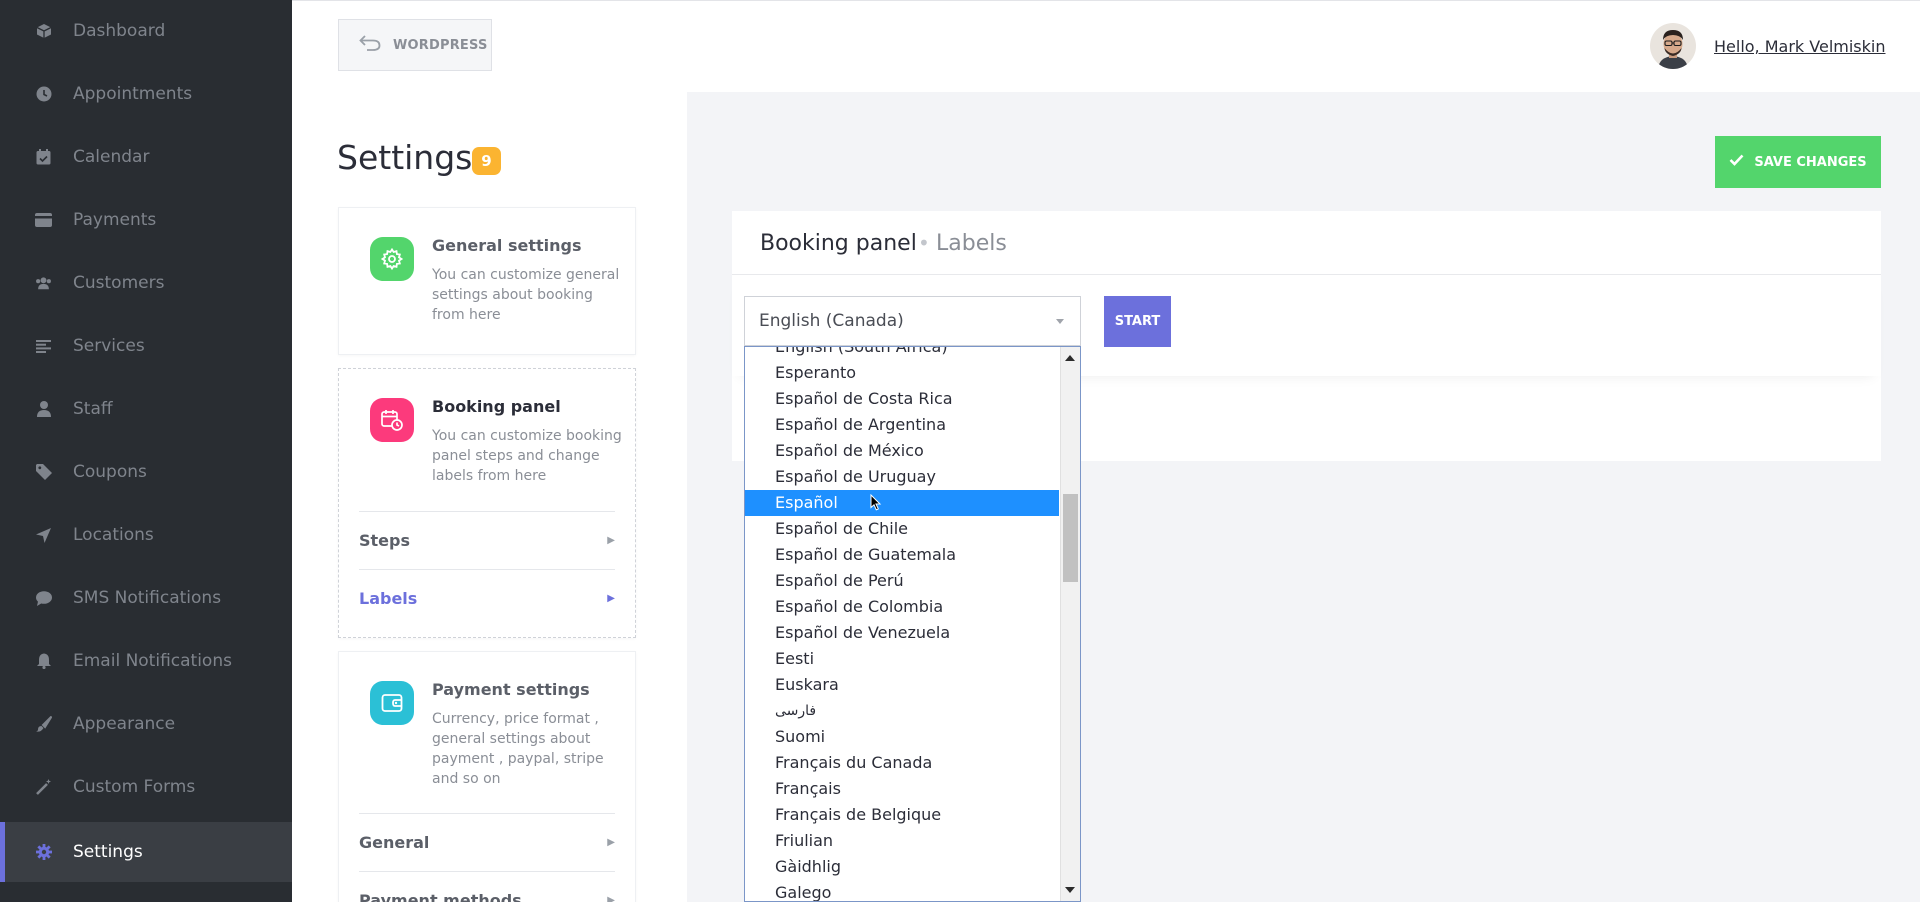 The image size is (1920, 902). Describe the element at coordinates (115, 220) in the screenshot. I see `sidebar-item-label: Payments` at that location.